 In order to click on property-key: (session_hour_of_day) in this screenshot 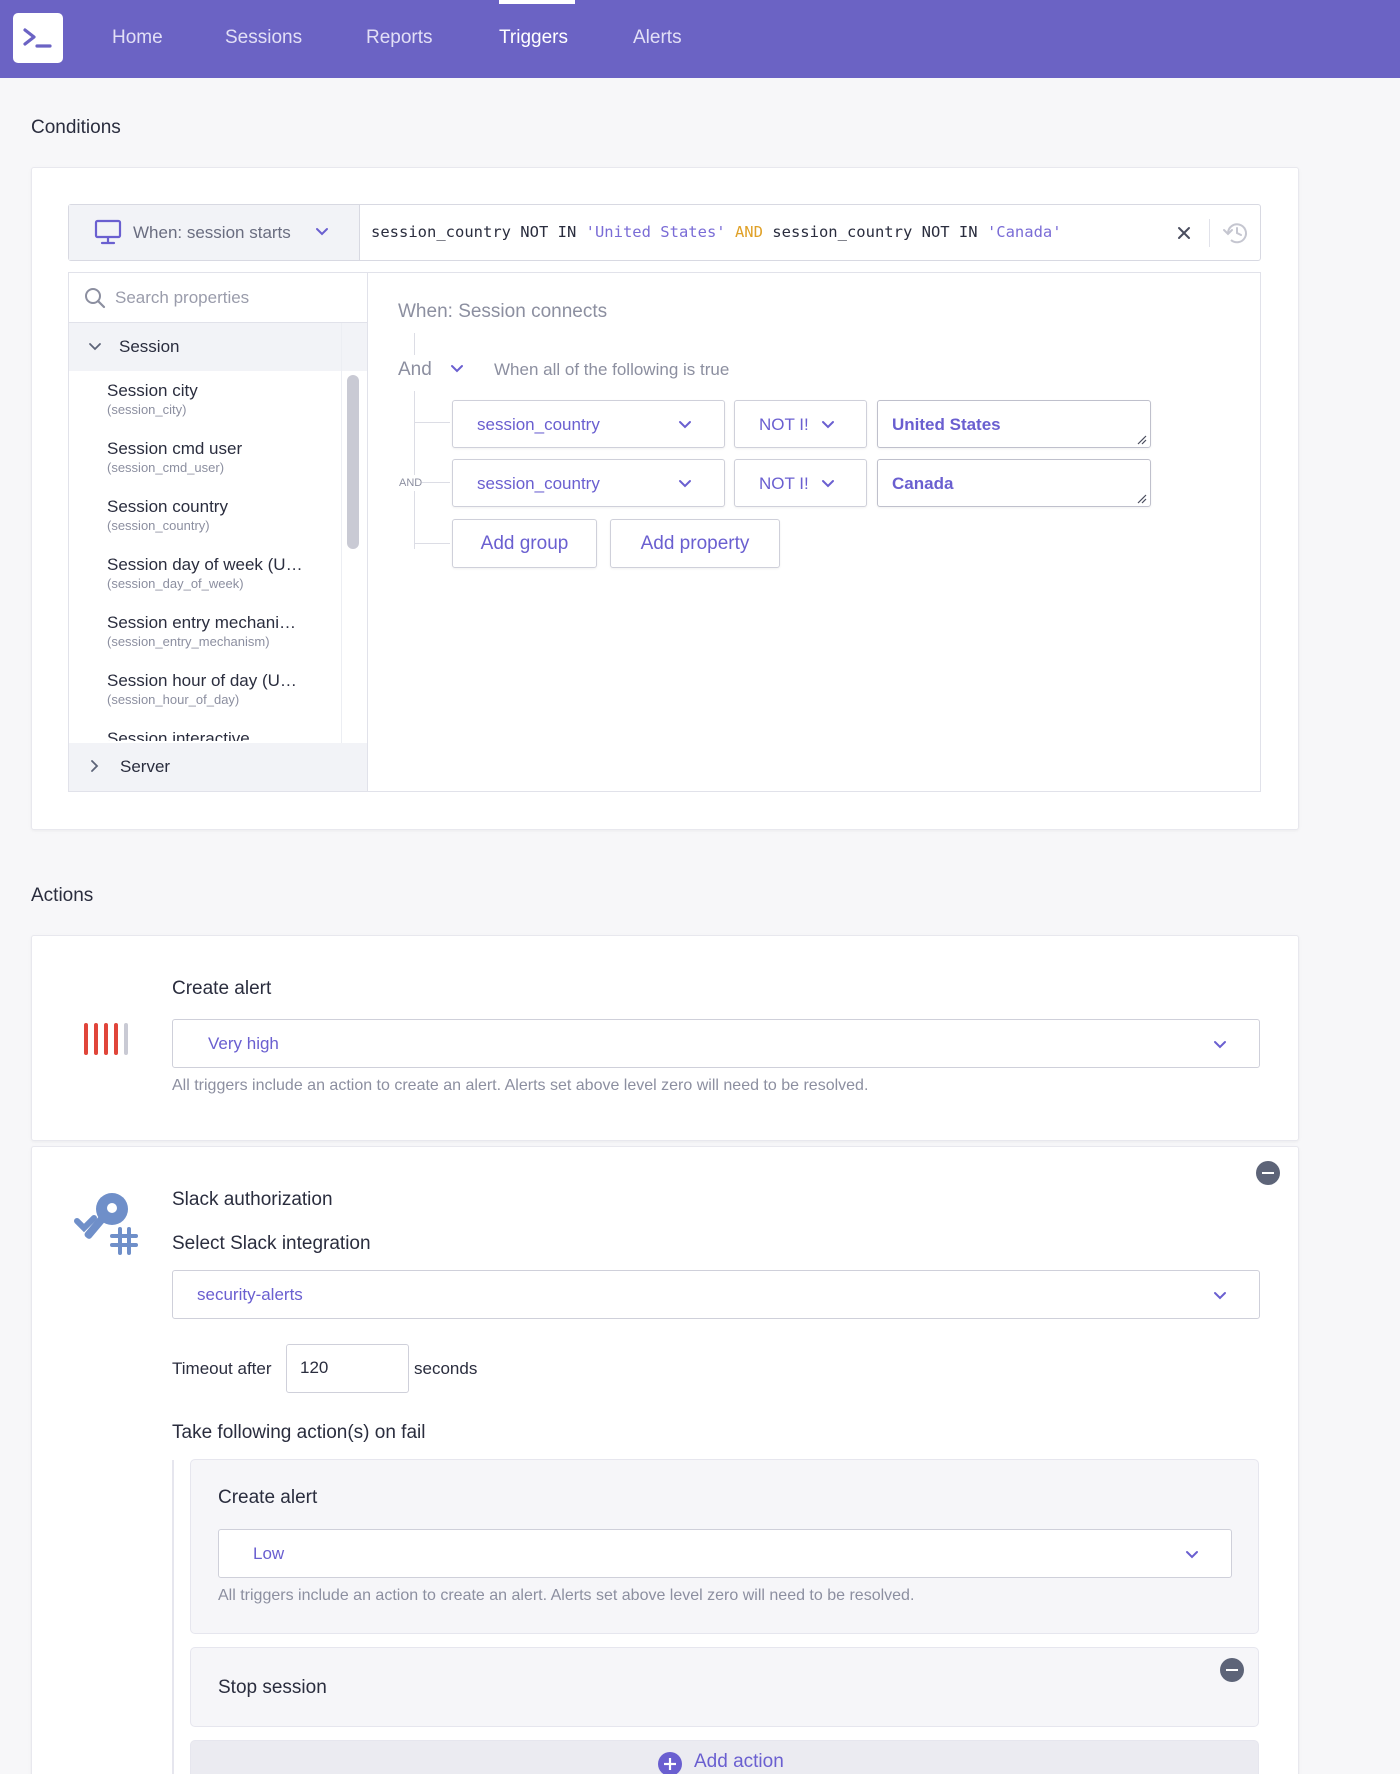, I will do `click(173, 699)`.